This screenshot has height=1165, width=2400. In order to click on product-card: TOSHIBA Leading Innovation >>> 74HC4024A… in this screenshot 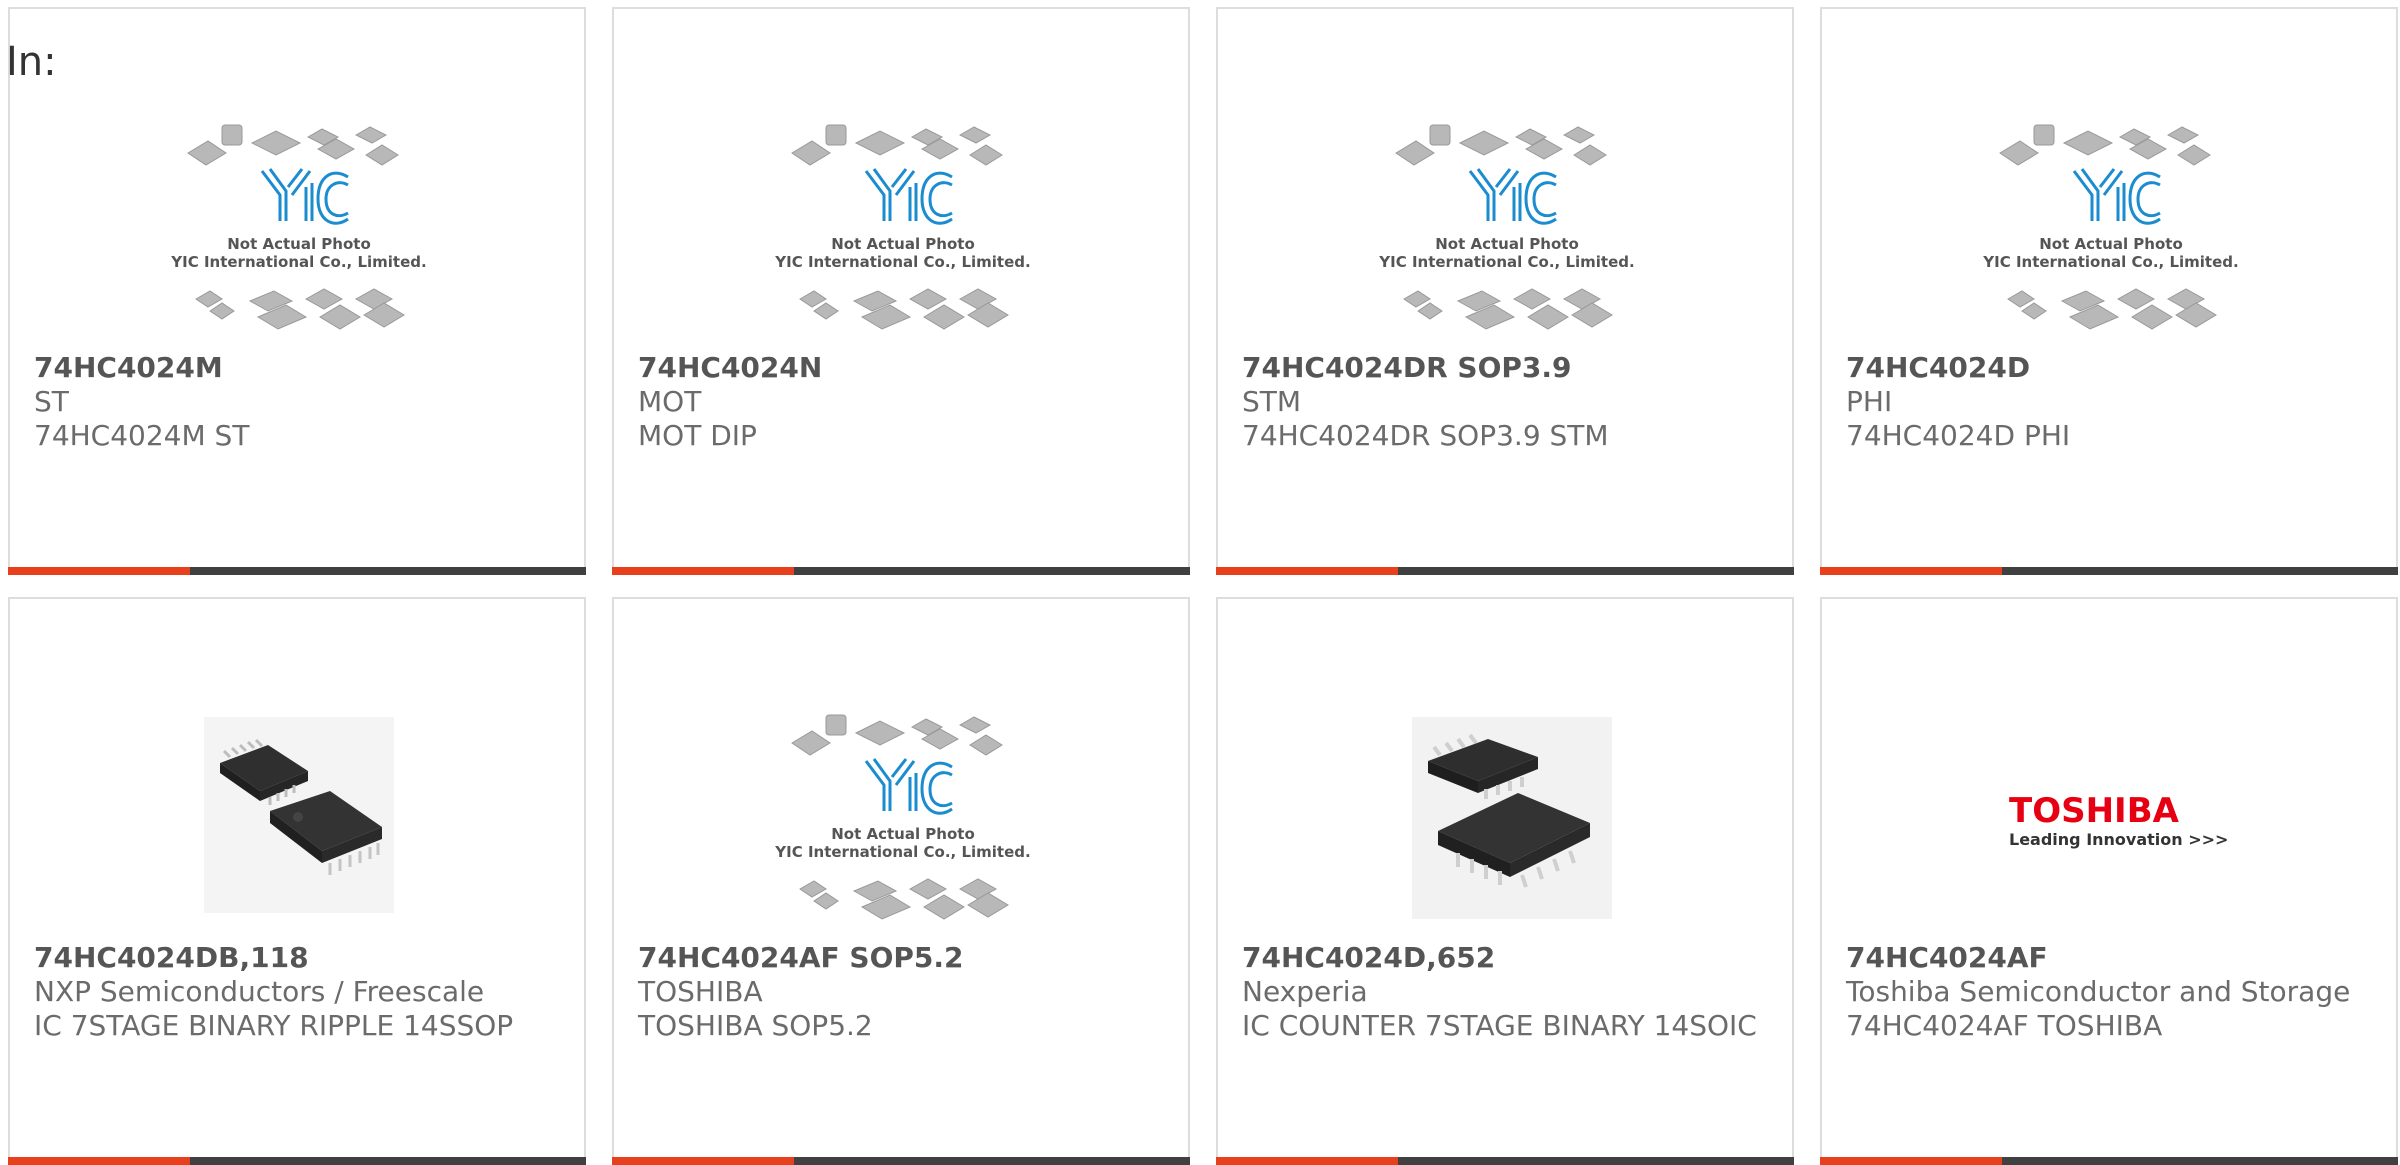, I will do `click(2109, 881)`.